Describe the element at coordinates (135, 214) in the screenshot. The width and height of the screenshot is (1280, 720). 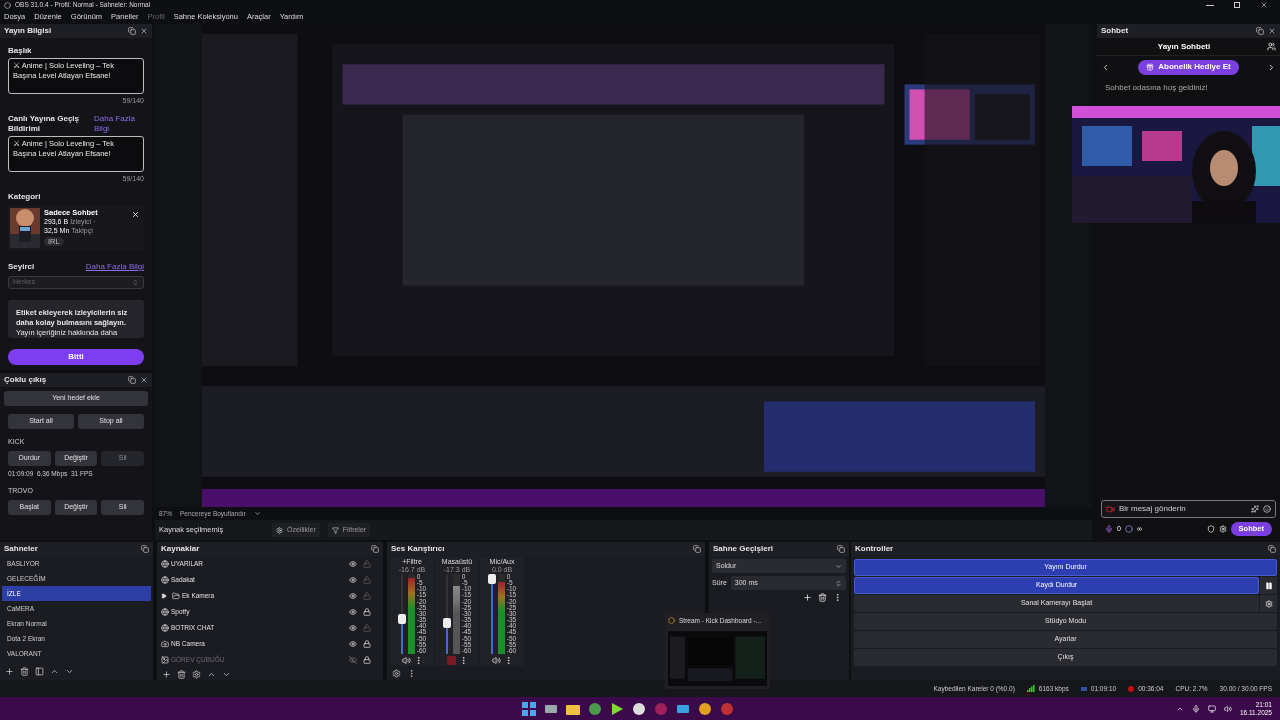
I see `remove-icon` at that location.